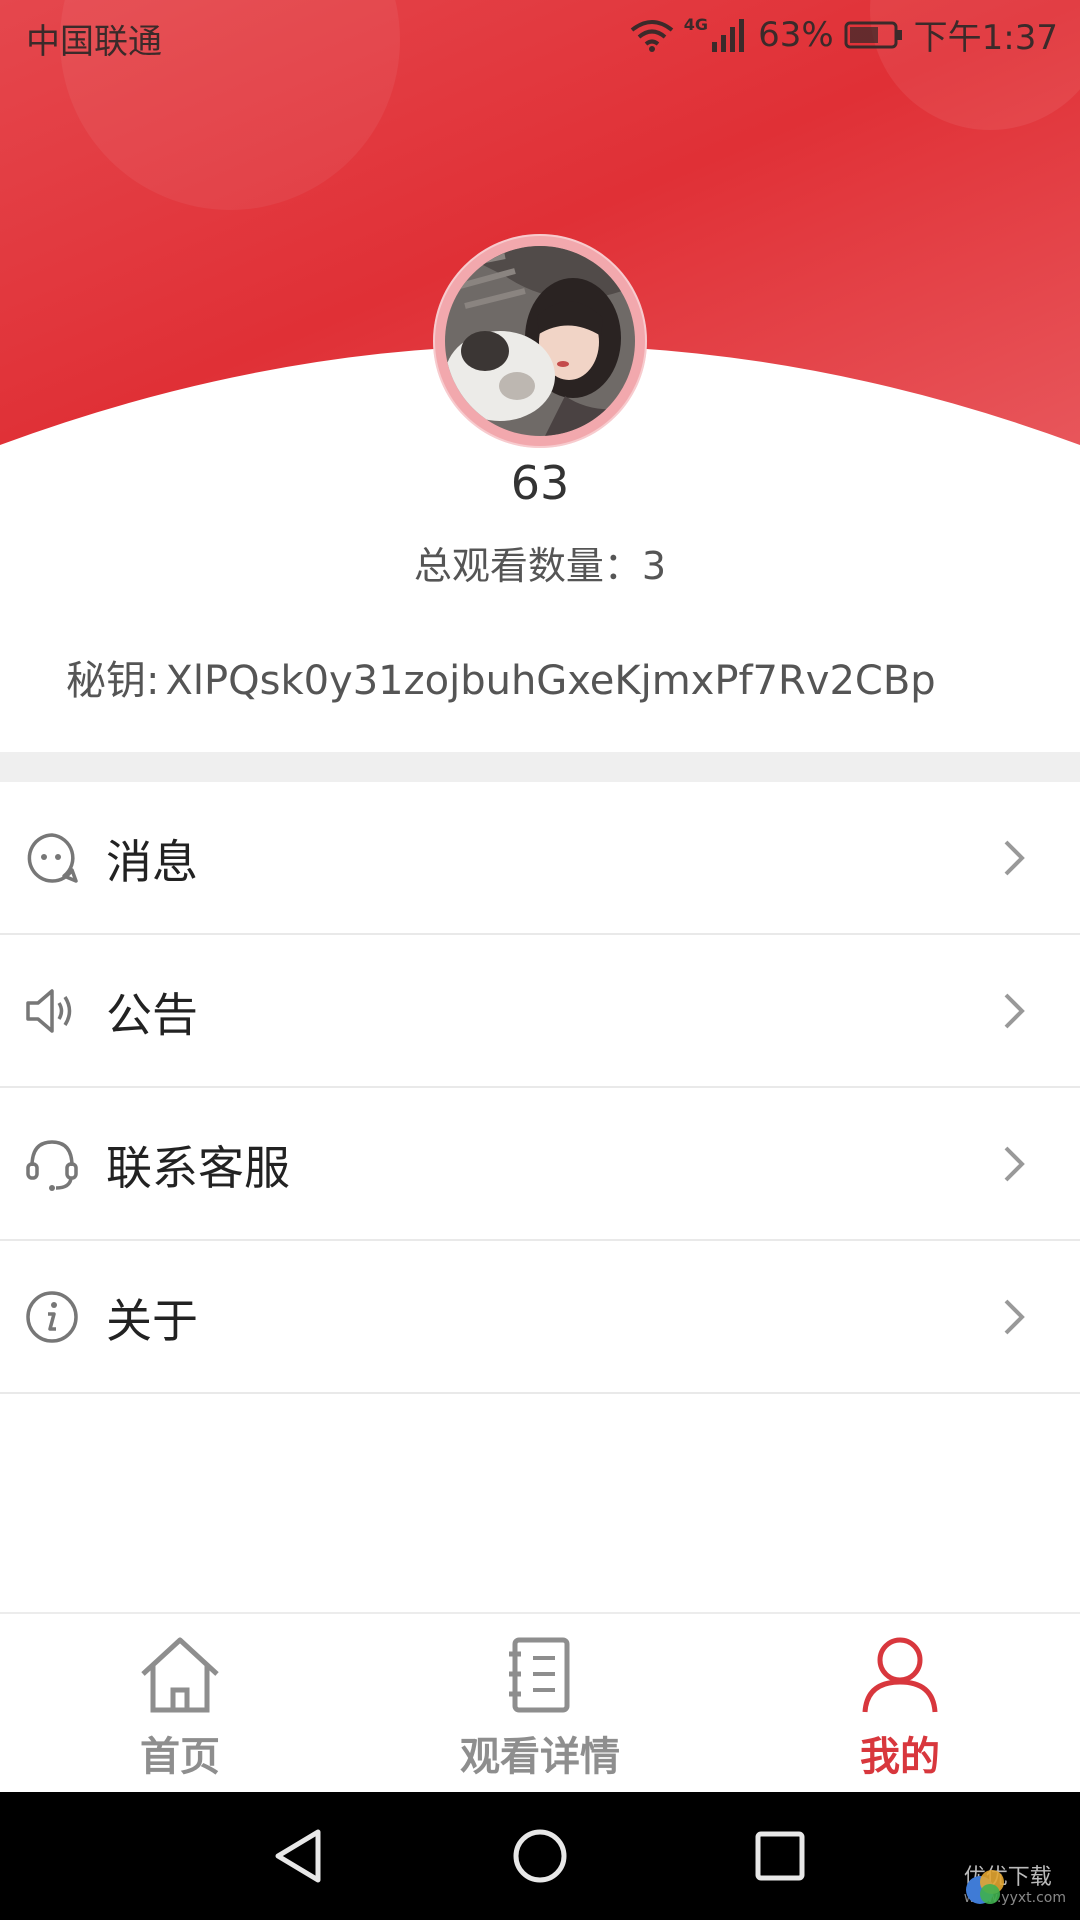 The height and width of the screenshot is (1920, 1080). I want to click on status-bar: 中国联通 4G 63% 下午1:37, so click(540, 39).